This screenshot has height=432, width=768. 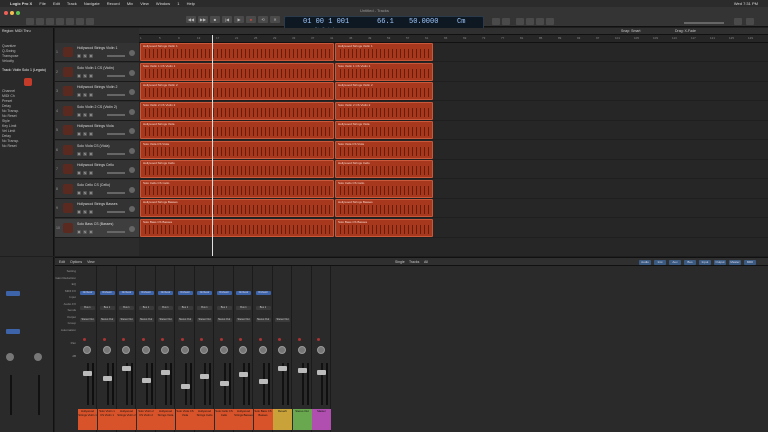 What do you see at coordinates (92, 3) in the screenshot?
I see `menu-navigate: Navigate` at bounding box center [92, 3].